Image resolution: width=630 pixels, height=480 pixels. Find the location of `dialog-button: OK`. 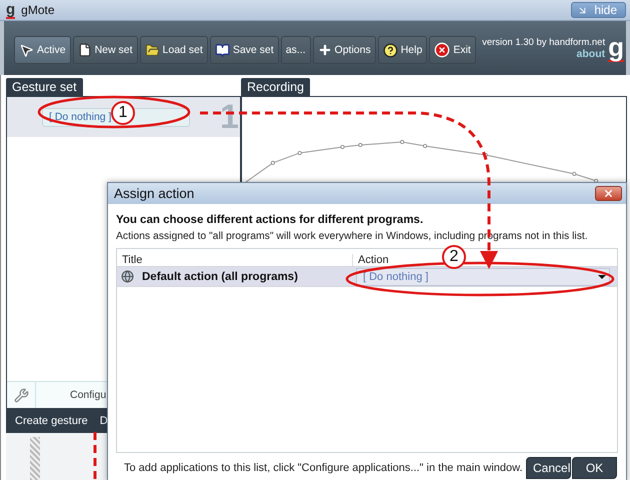

dialog-button: OK is located at coordinates (594, 468).